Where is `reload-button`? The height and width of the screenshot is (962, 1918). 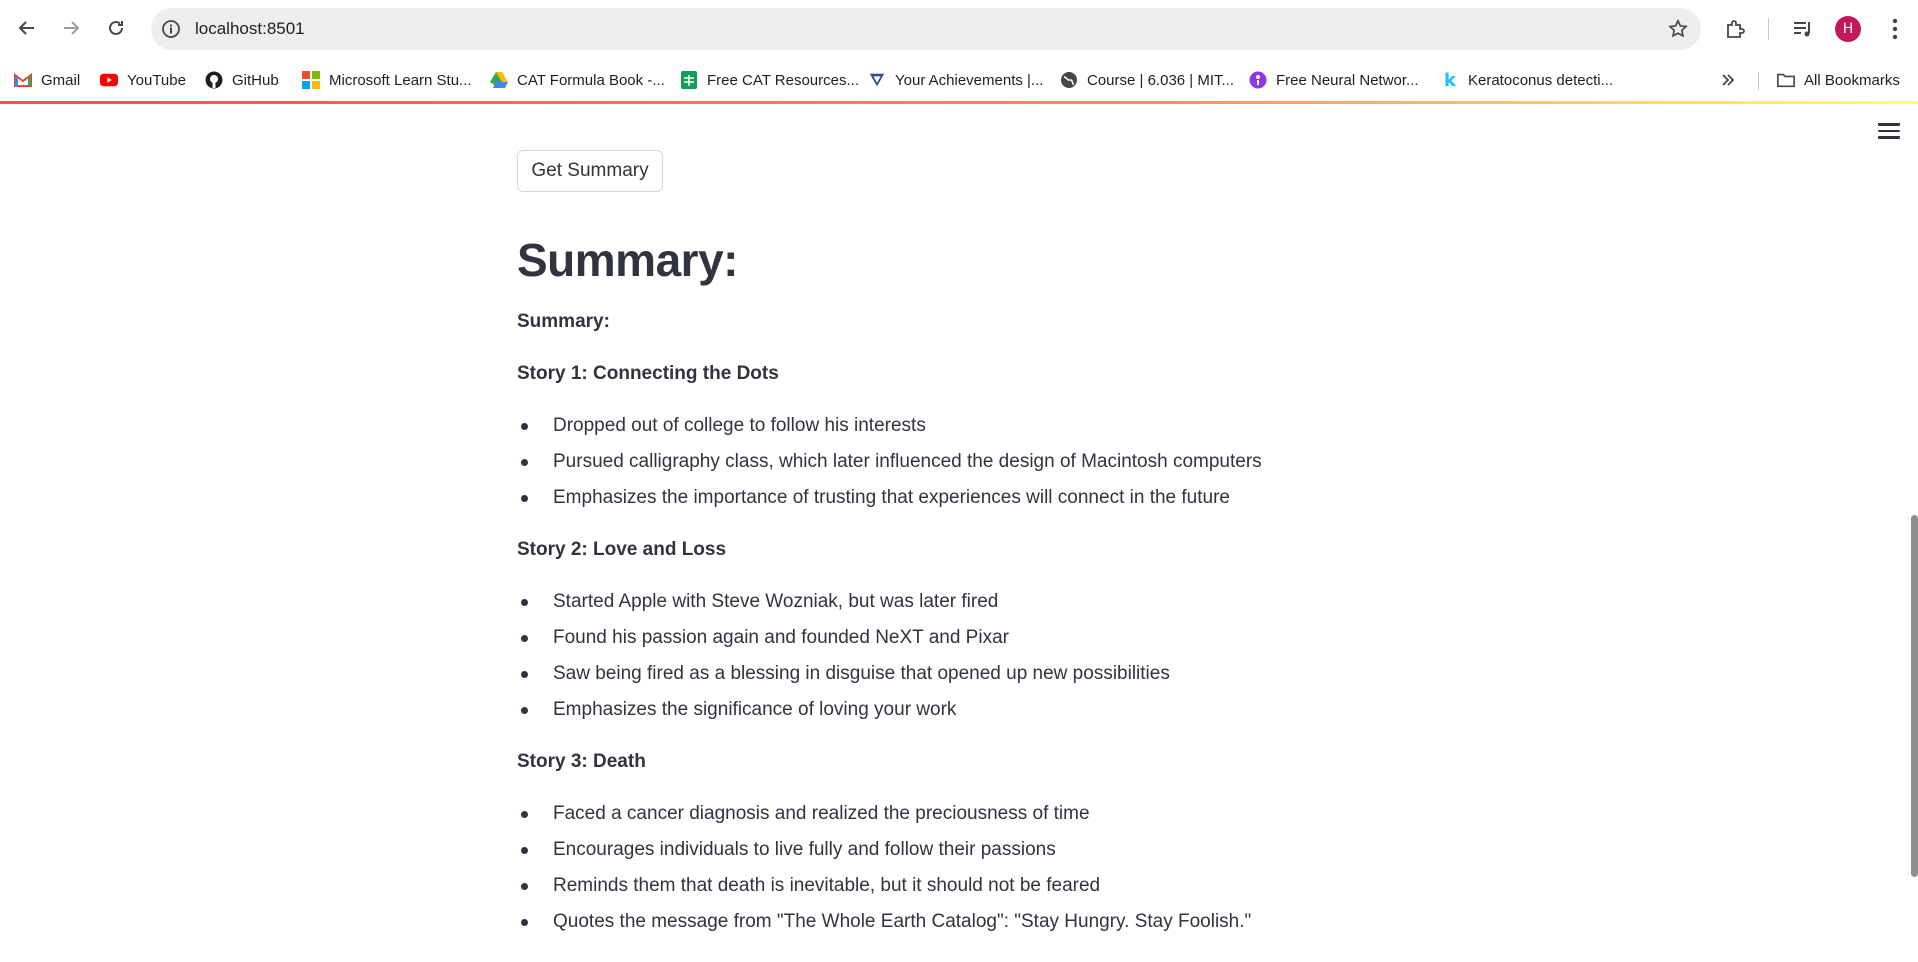
reload-button is located at coordinates (116, 28).